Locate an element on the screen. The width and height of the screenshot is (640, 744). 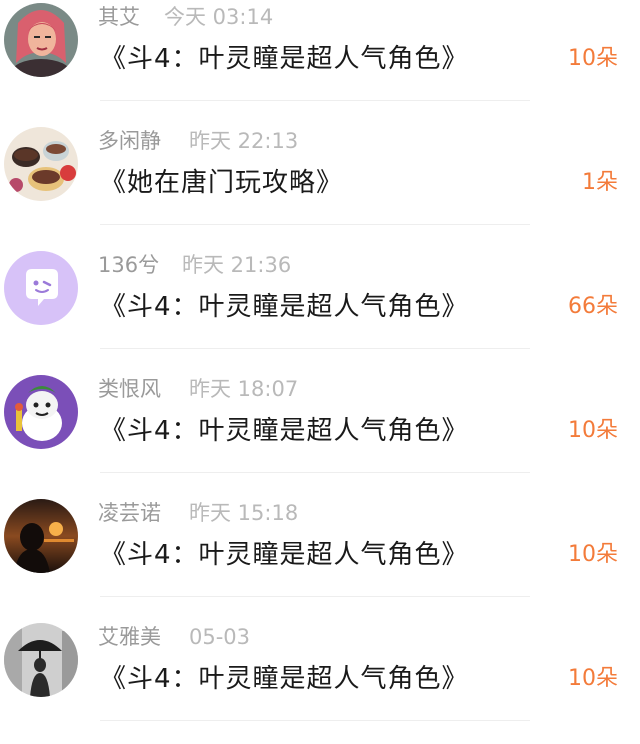
username: 其艾 is located at coordinates (119, 17).